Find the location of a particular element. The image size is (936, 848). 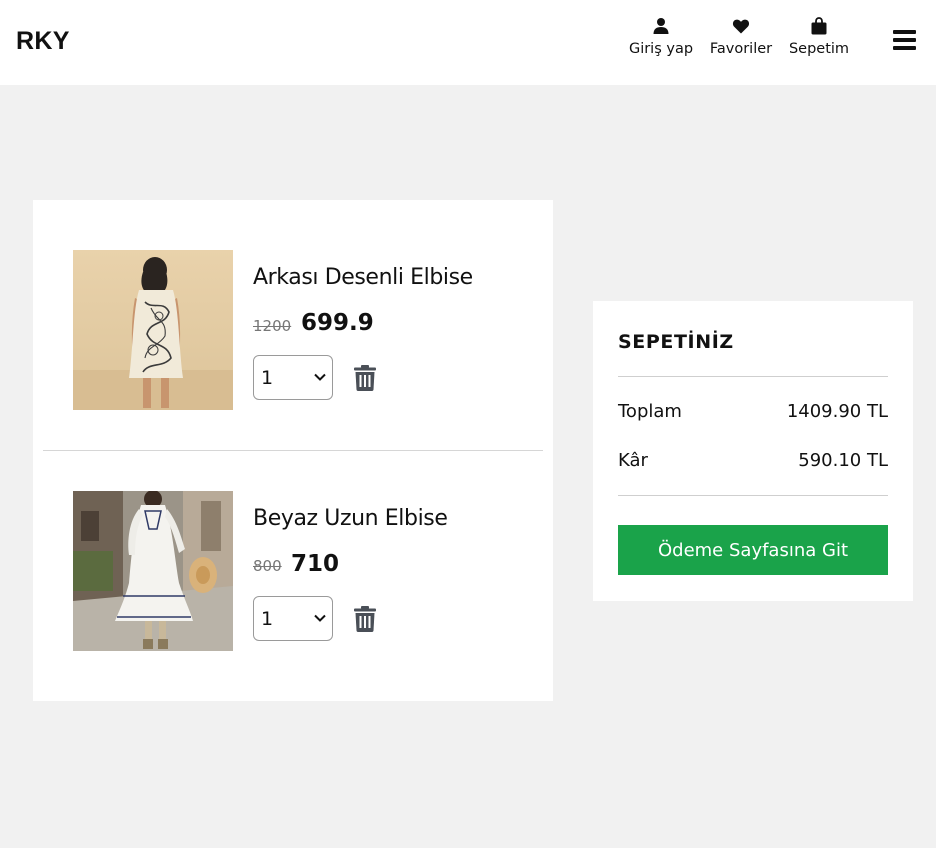

nav-login: Giriş yap is located at coordinates (661, 41).